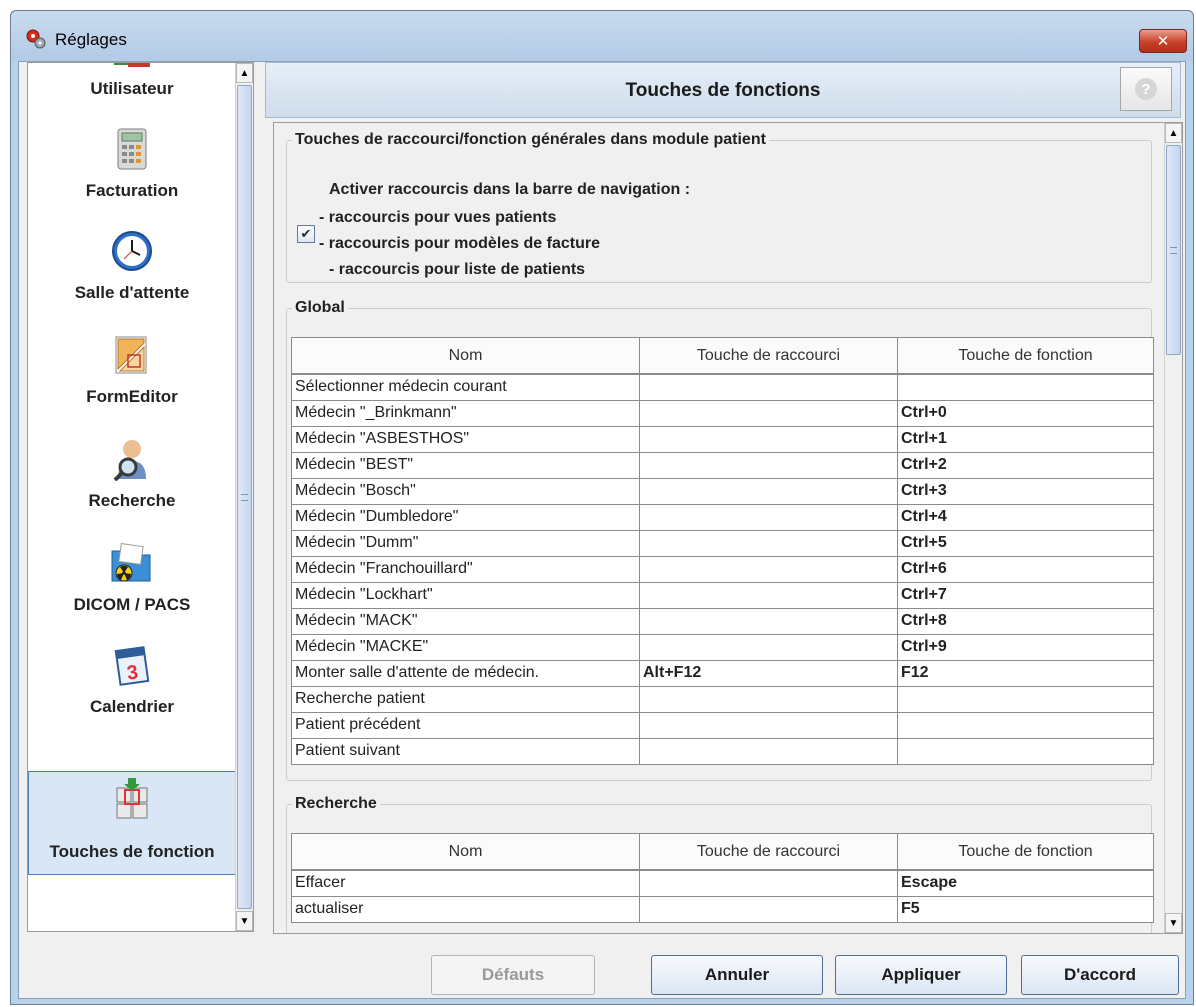  What do you see at coordinates (1025, 439) in the screenshot?
I see `function-key-cell: Ctrl+1` at bounding box center [1025, 439].